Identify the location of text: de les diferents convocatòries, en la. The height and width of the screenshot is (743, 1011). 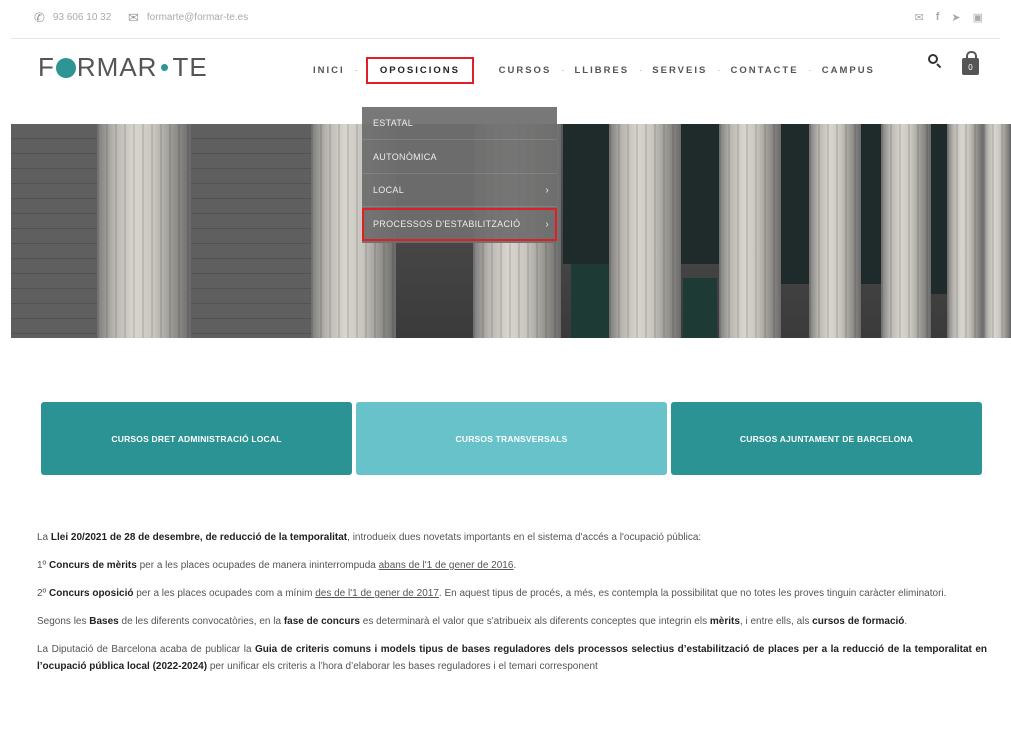
(201, 621).